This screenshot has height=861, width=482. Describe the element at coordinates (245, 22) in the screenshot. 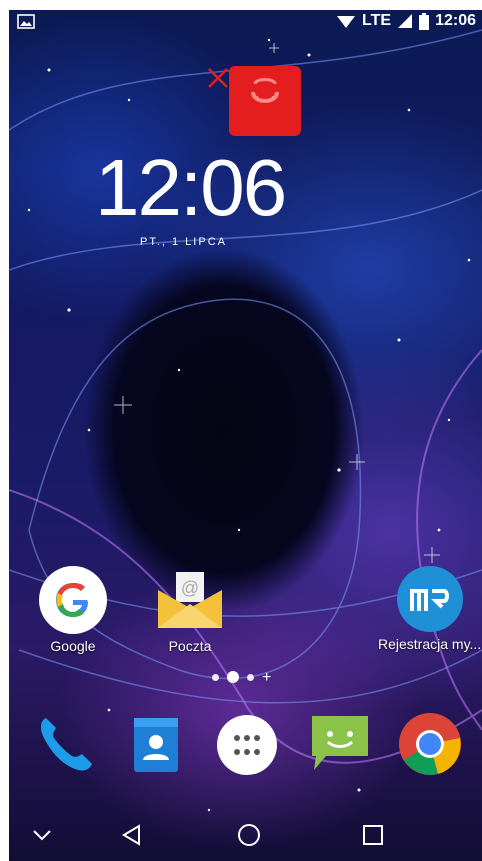

I see `status-bar: LTE 12:06` at that location.